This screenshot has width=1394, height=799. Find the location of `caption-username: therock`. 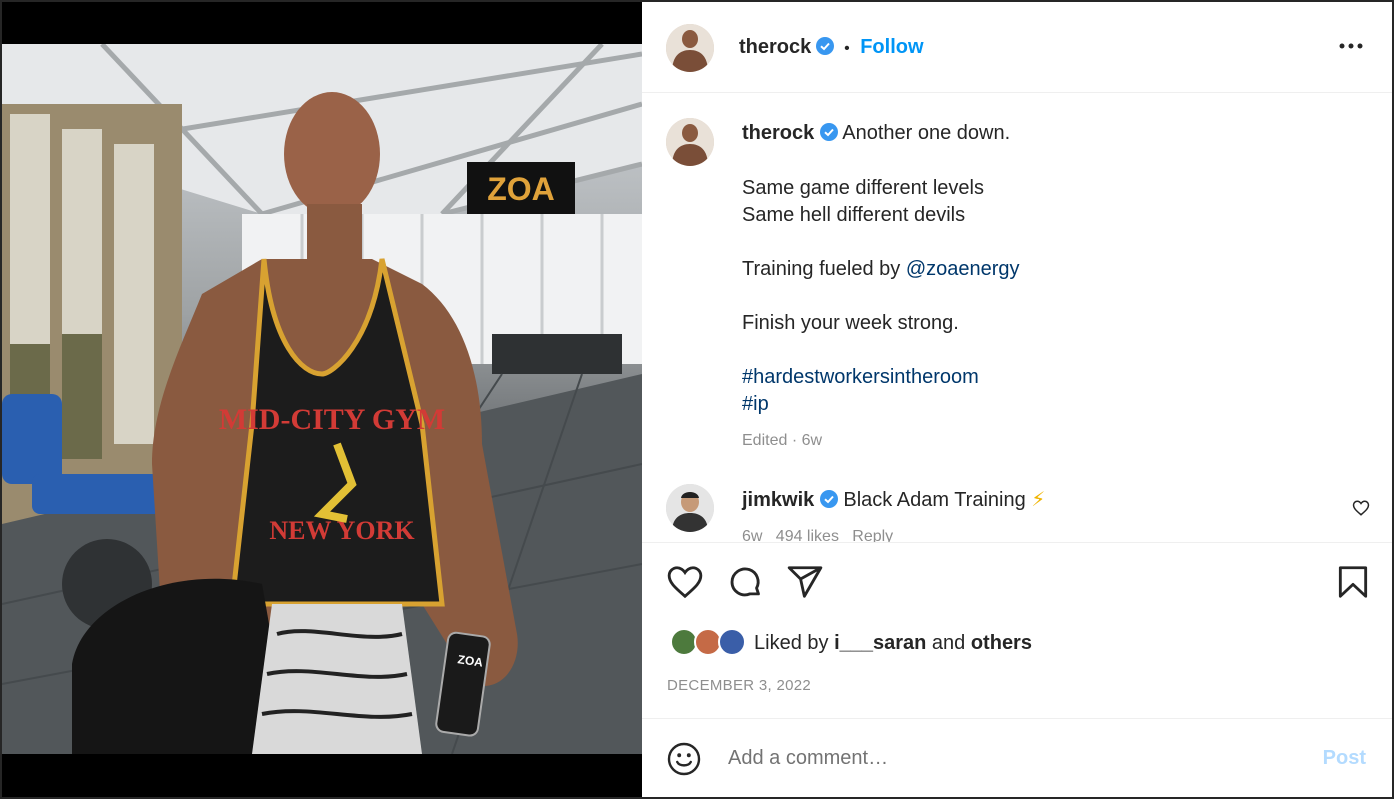

caption-username: therock is located at coordinates (778, 133).